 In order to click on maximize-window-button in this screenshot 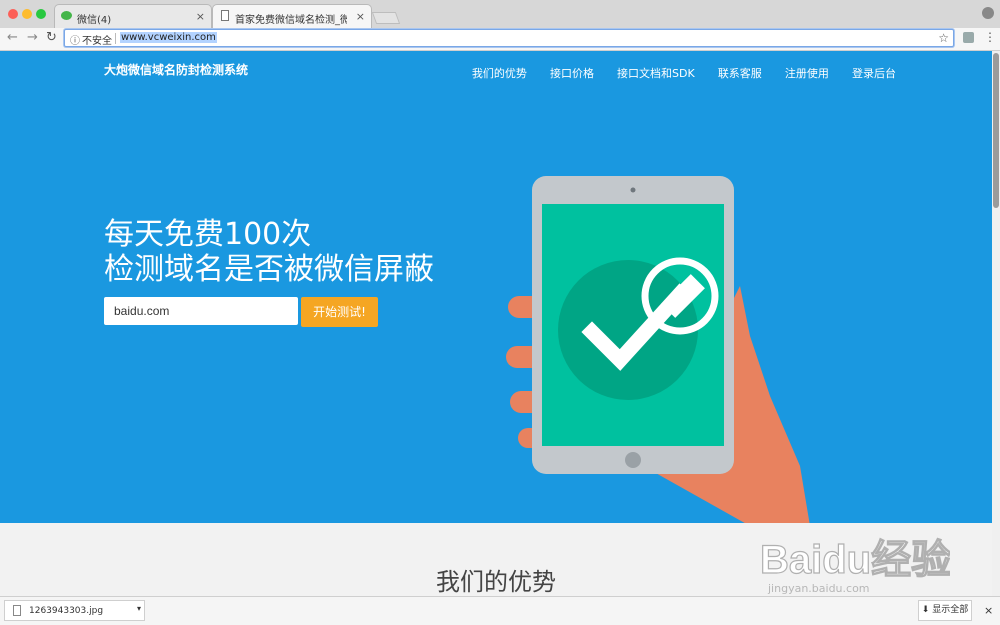, I will do `click(41, 14)`.